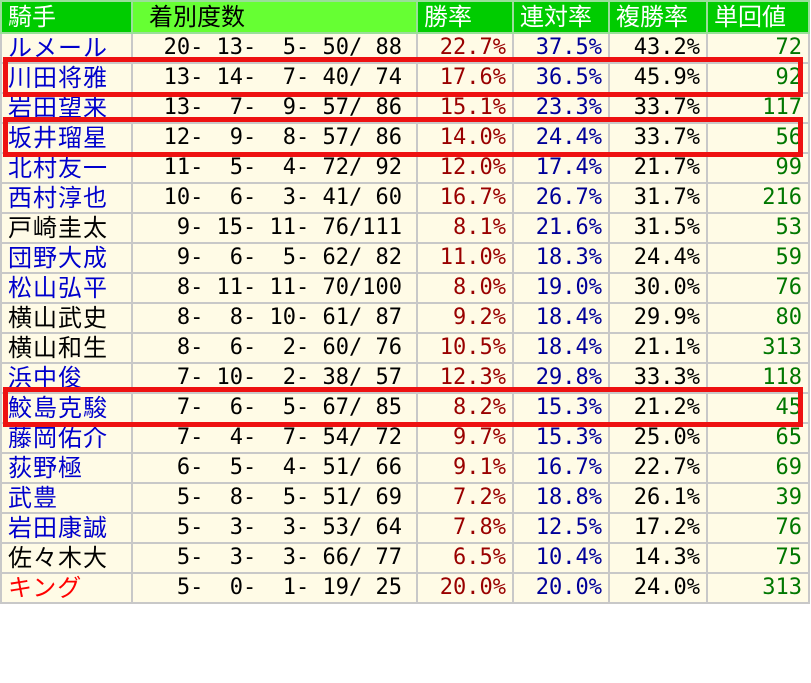 The image size is (811, 683). Describe the element at coordinates (561, 168) in the screenshot. I see `place-rate-cell: 17.4%` at that location.